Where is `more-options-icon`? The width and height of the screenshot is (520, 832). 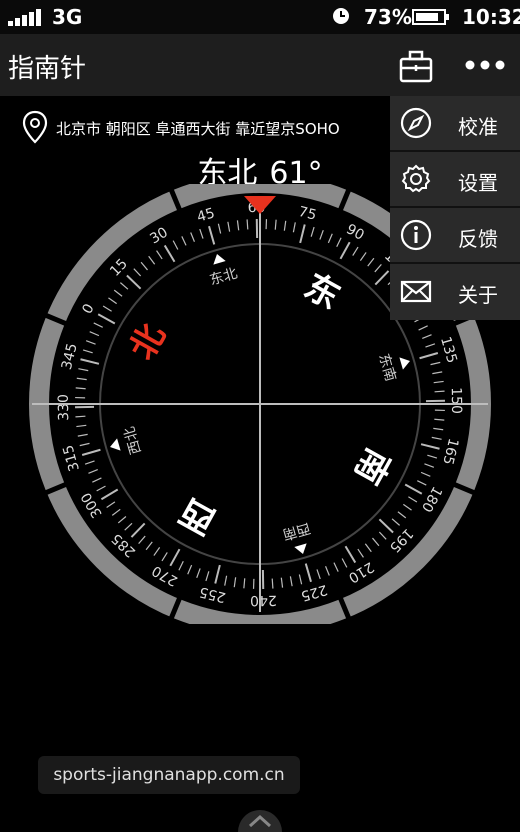
more-options-icon is located at coordinates (485, 65).